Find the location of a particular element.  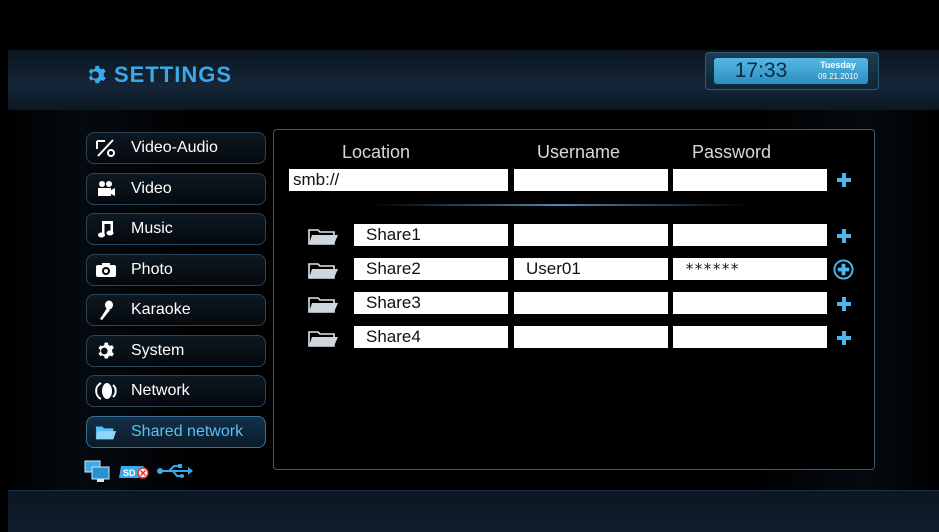

sidebar-item-label: Photo is located at coordinates (152, 269).